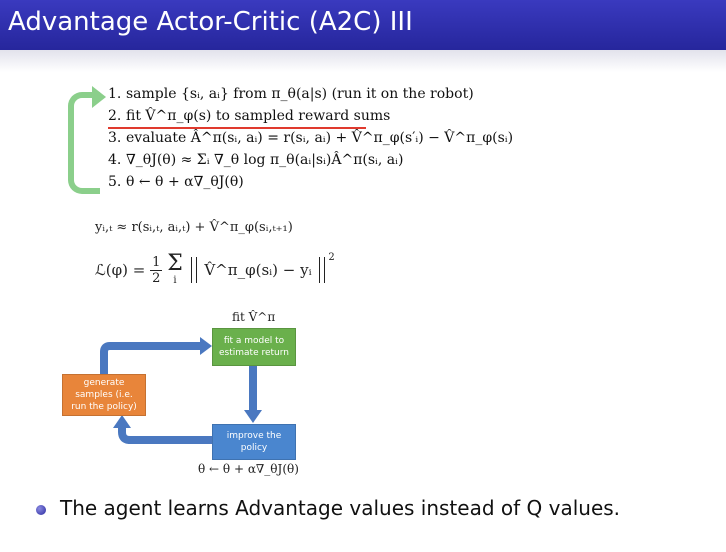 The width and height of the screenshot is (726, 552). I want to click on step-number: 3., so click(115, 138).